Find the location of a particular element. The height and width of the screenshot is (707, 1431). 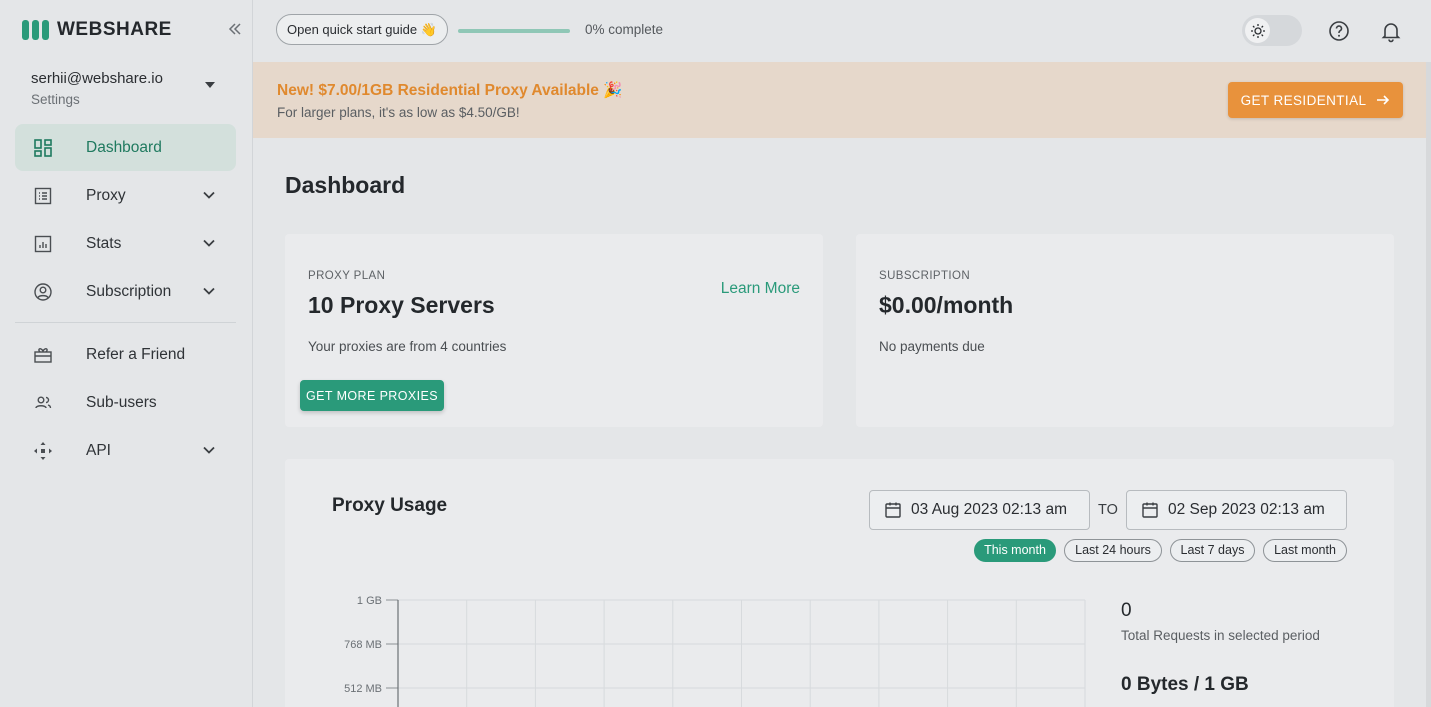

sun-icon is located at coordinates (1257, 30).